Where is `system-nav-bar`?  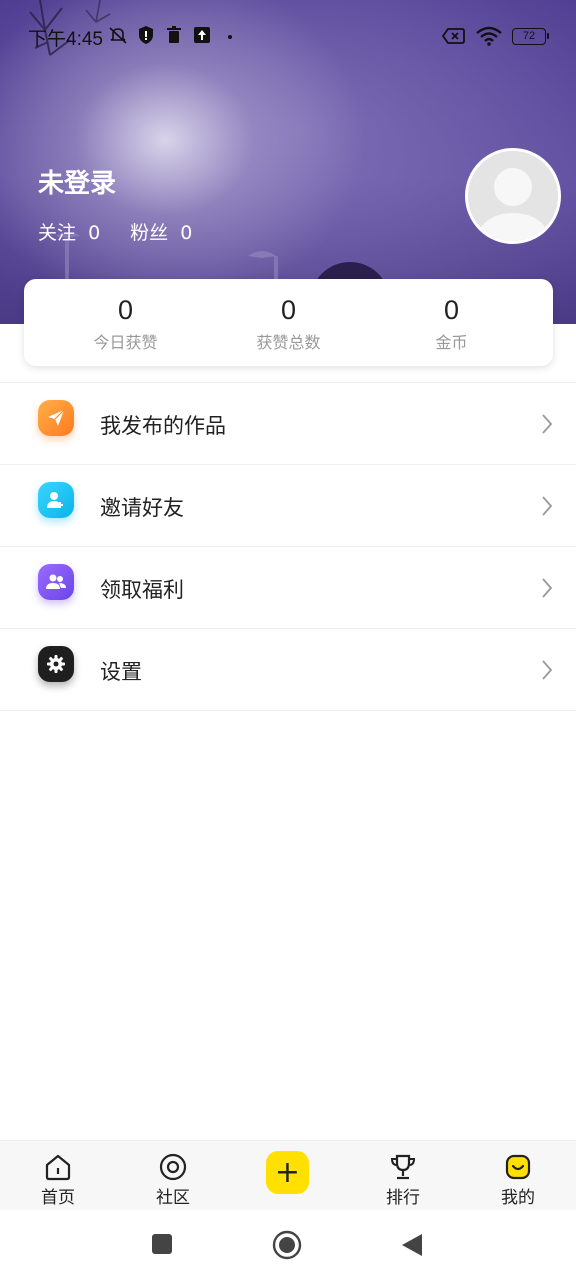
system-nav-bar is located at coordinates (288, 1245).